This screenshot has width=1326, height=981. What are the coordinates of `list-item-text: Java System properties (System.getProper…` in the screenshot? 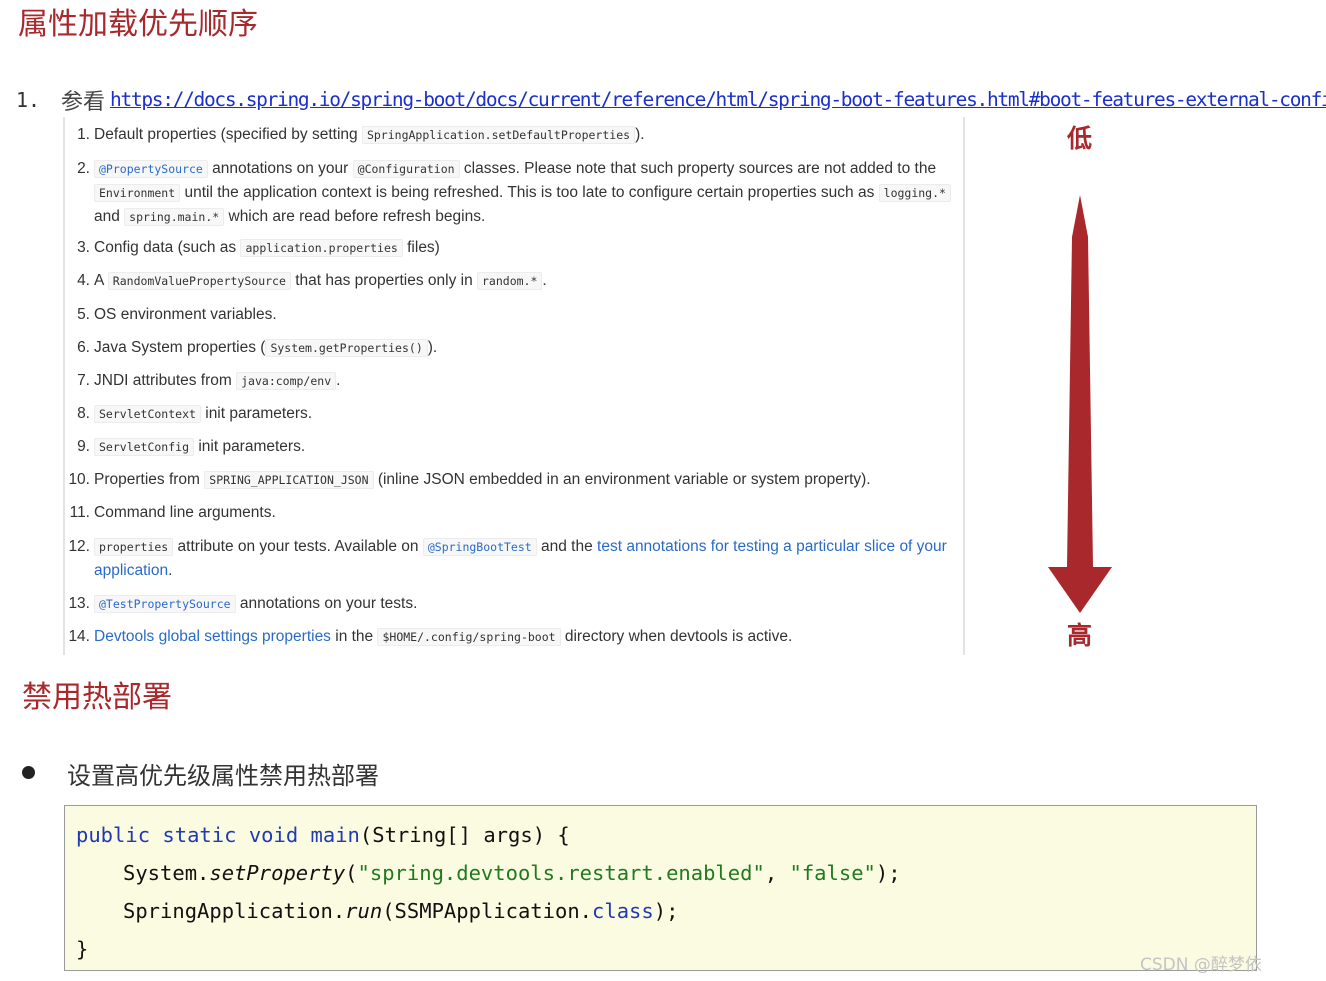 It's located at (527, 348).